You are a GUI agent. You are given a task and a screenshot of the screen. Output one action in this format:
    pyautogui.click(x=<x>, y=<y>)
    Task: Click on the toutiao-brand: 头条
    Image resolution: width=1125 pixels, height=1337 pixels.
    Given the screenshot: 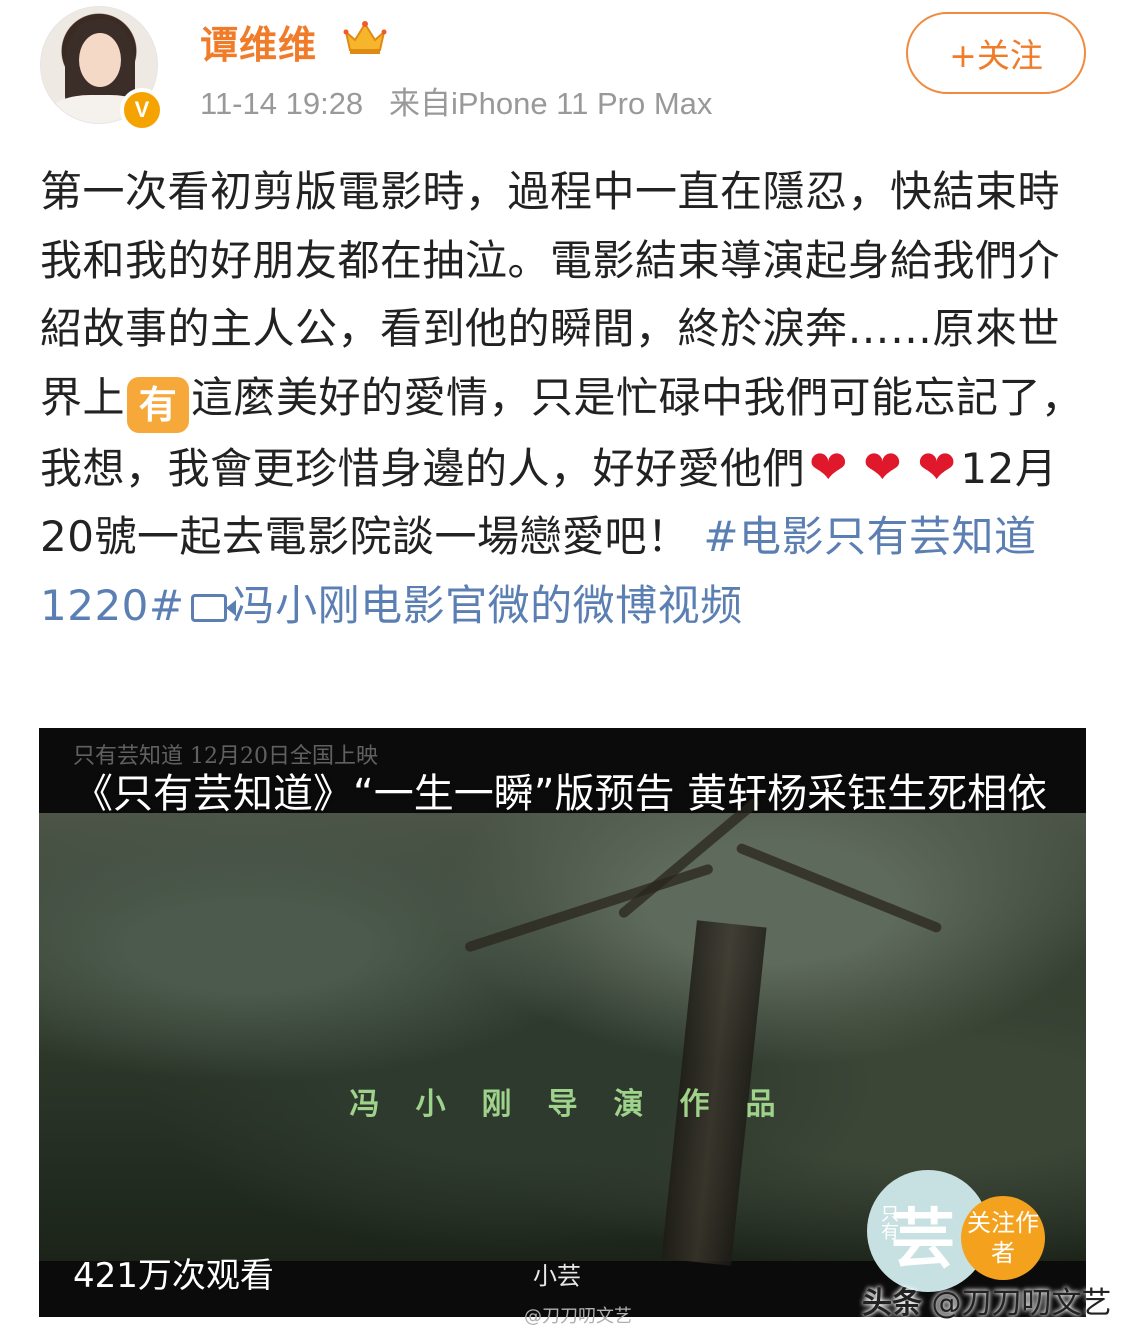 What is the action you would take?
    pyautogui.click(x=892, y=1303)
    